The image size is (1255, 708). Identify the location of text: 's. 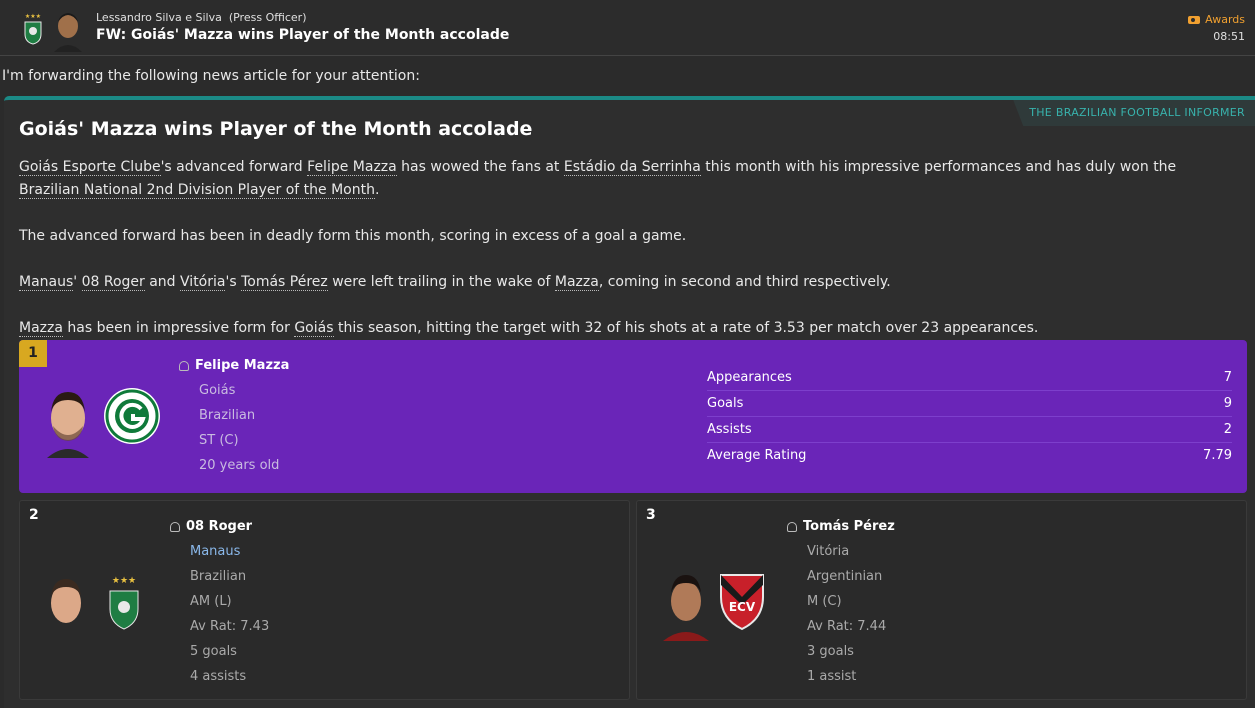
(233, 282).